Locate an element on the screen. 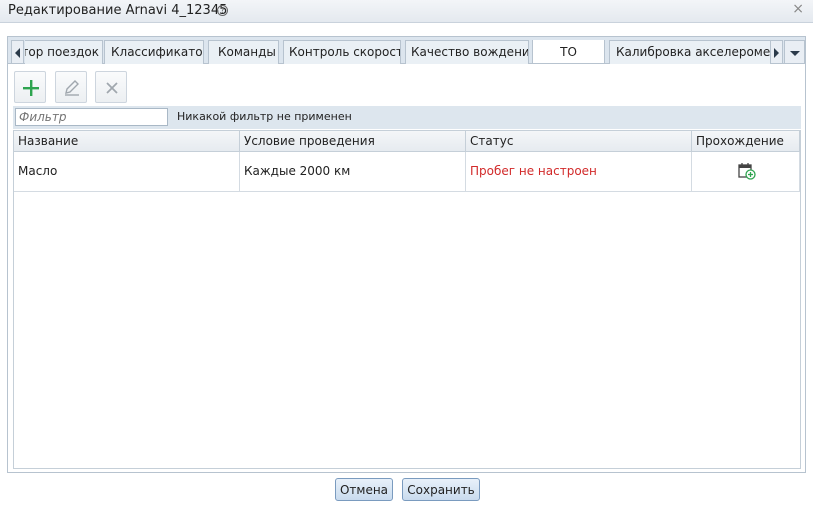 The image size is (813, 512). column-header-pass: Прохождение is located at coordinates (746, 141).